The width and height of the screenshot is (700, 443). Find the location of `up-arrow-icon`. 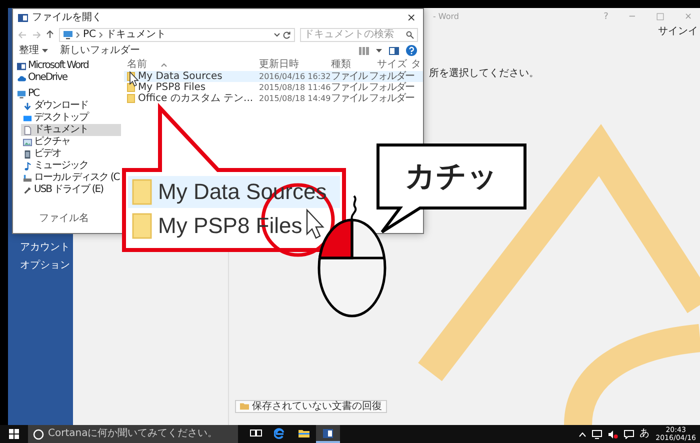

up-arrow-icon is located at coordinates (50, 34).